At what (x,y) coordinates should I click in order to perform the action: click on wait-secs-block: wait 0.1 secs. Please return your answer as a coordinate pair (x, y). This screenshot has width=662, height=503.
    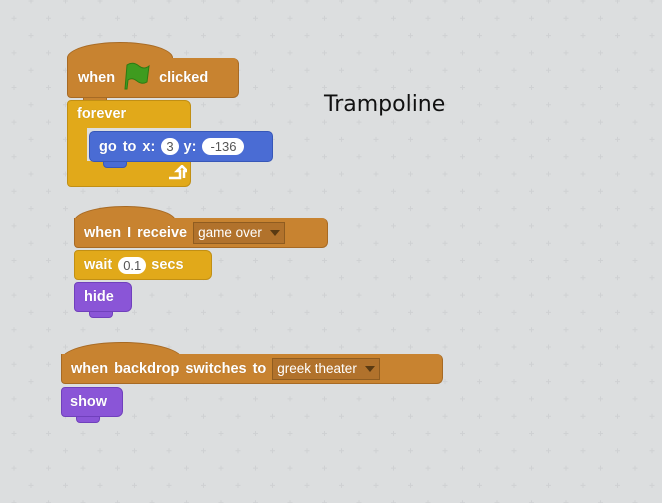
    Looking at the image, I should click on (143, 265).